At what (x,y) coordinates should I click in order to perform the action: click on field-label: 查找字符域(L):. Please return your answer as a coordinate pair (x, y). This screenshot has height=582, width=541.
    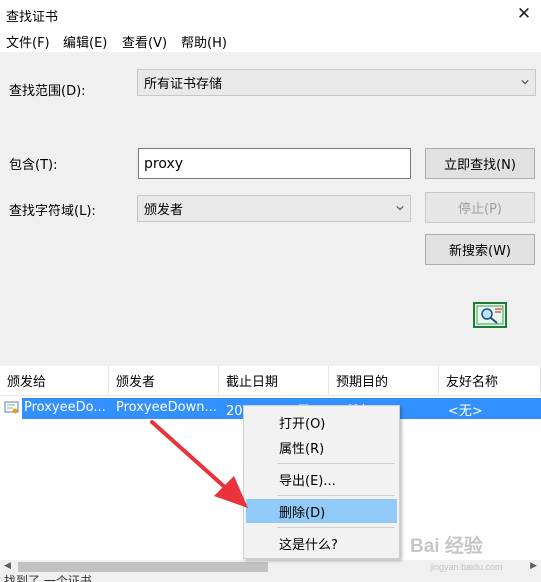
    Looking at the image, I should click on (52, 211).